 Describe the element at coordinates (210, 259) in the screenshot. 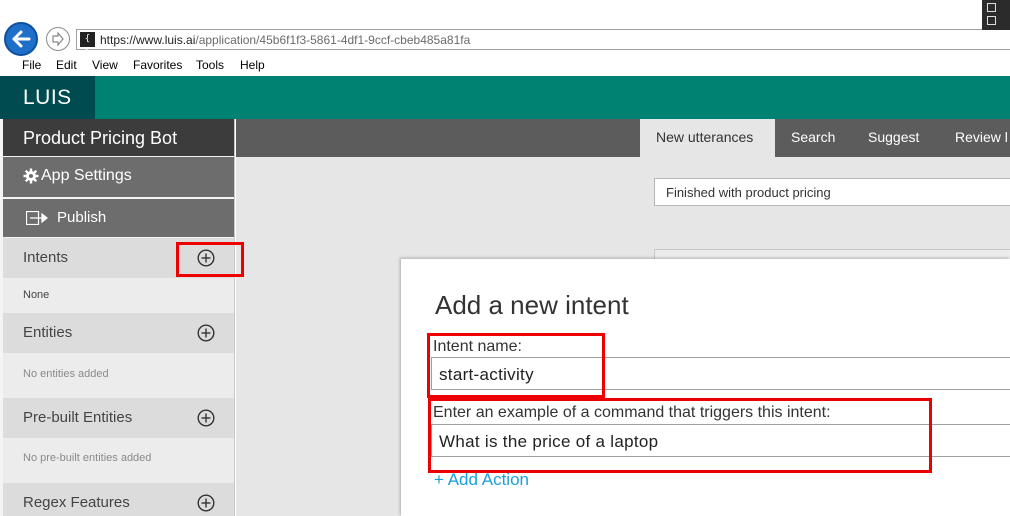

I see `highlight-add-intent` at that location.